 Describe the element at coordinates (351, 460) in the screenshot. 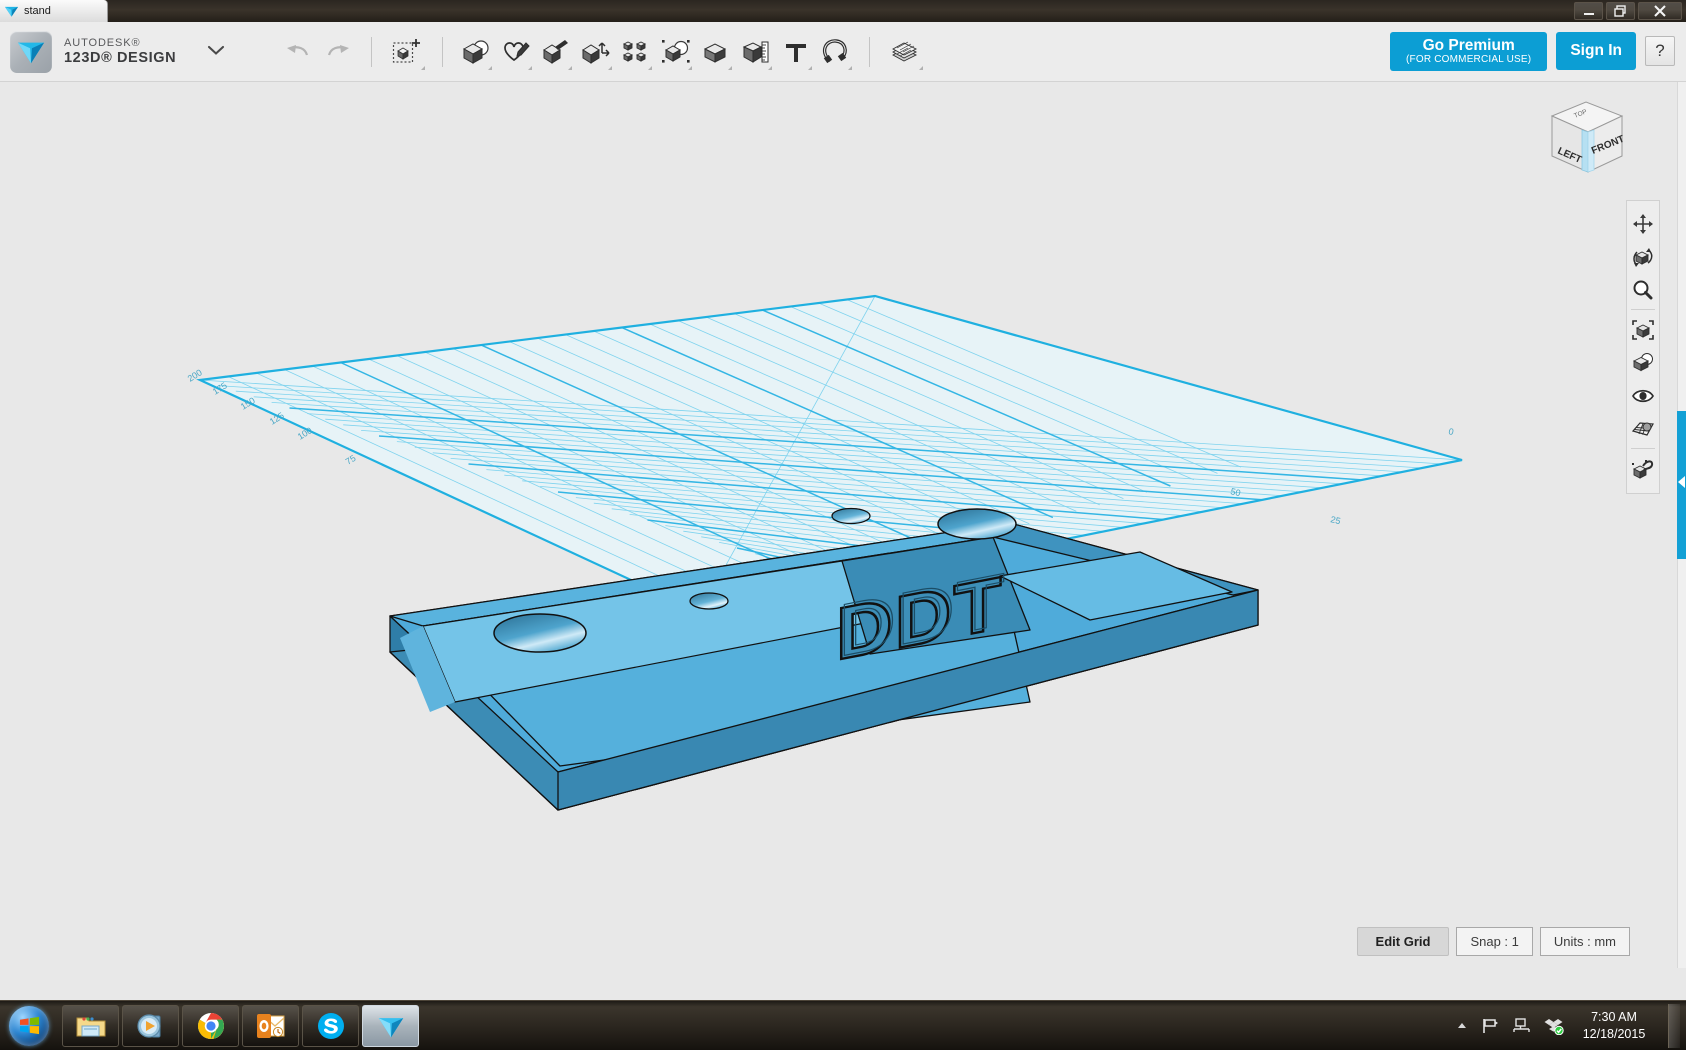

I see `grid-label: 75` at that location.